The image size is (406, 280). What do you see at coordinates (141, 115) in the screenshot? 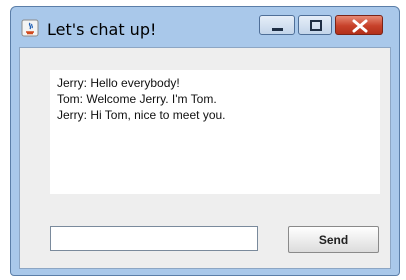
I see `chat-message: Jerry: Hi Tom, nice to meet you.` at bounding box center [141, 115].